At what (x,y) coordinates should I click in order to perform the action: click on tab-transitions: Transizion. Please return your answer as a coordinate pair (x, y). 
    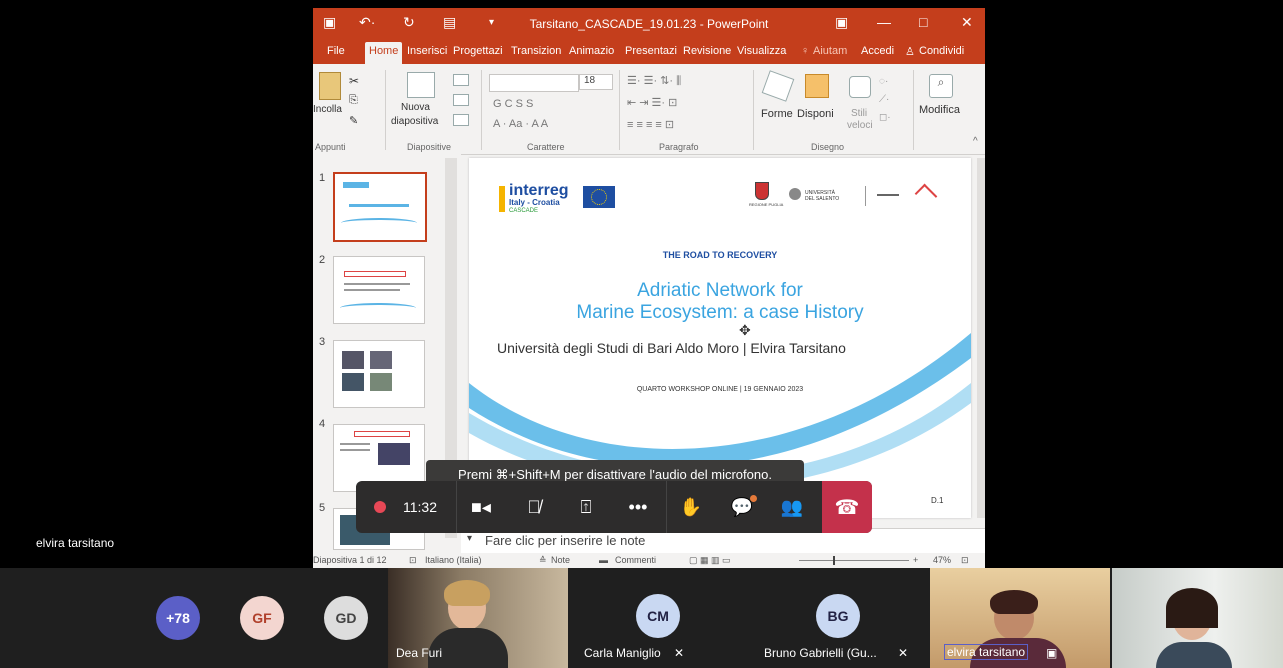
    Looking at the image, I should click on (536, 51).